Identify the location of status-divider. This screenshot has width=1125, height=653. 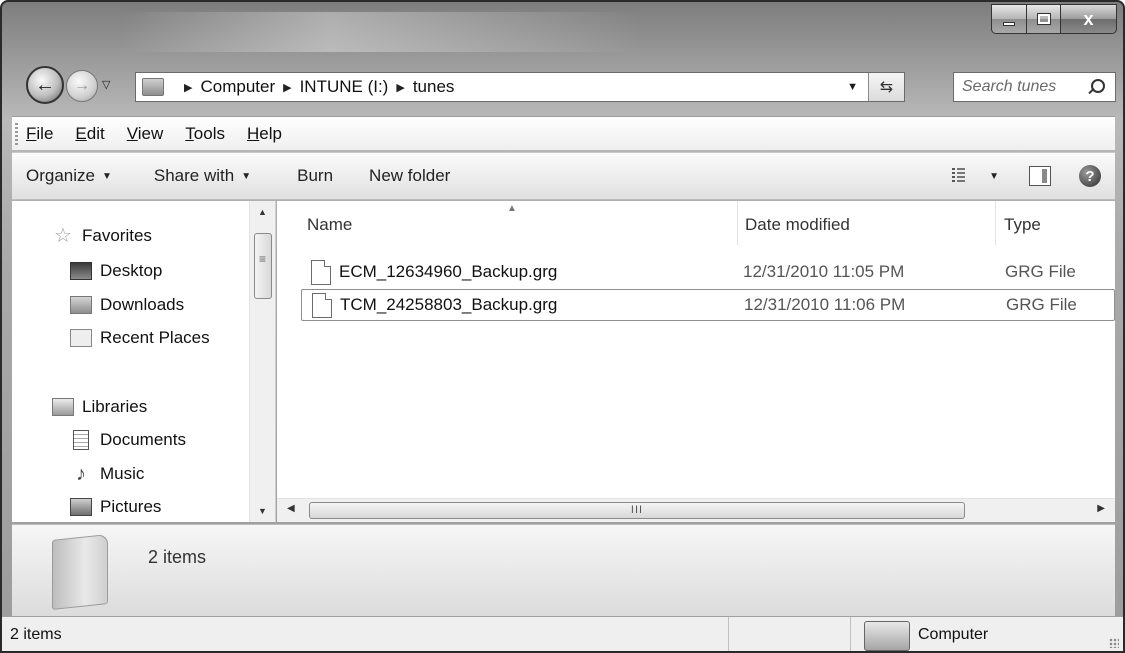
(850, 634).